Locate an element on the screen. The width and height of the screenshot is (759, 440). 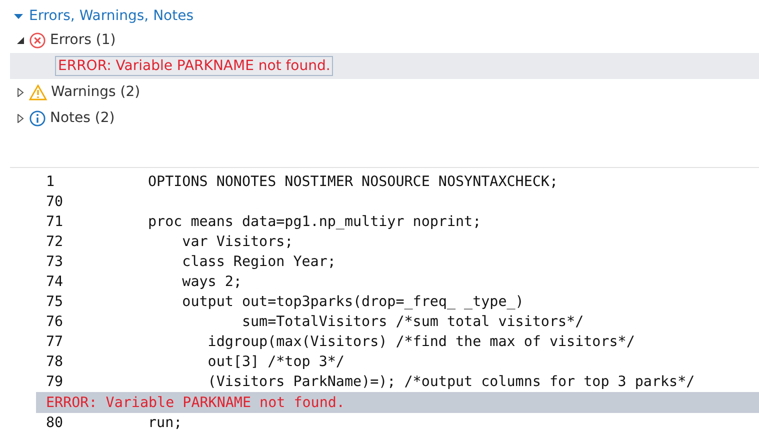
code-line: OPTIONS NONOTES NOSTIMER NOSOURCE NOSYNTAXCHECK; is located at coordinates (353, 182).